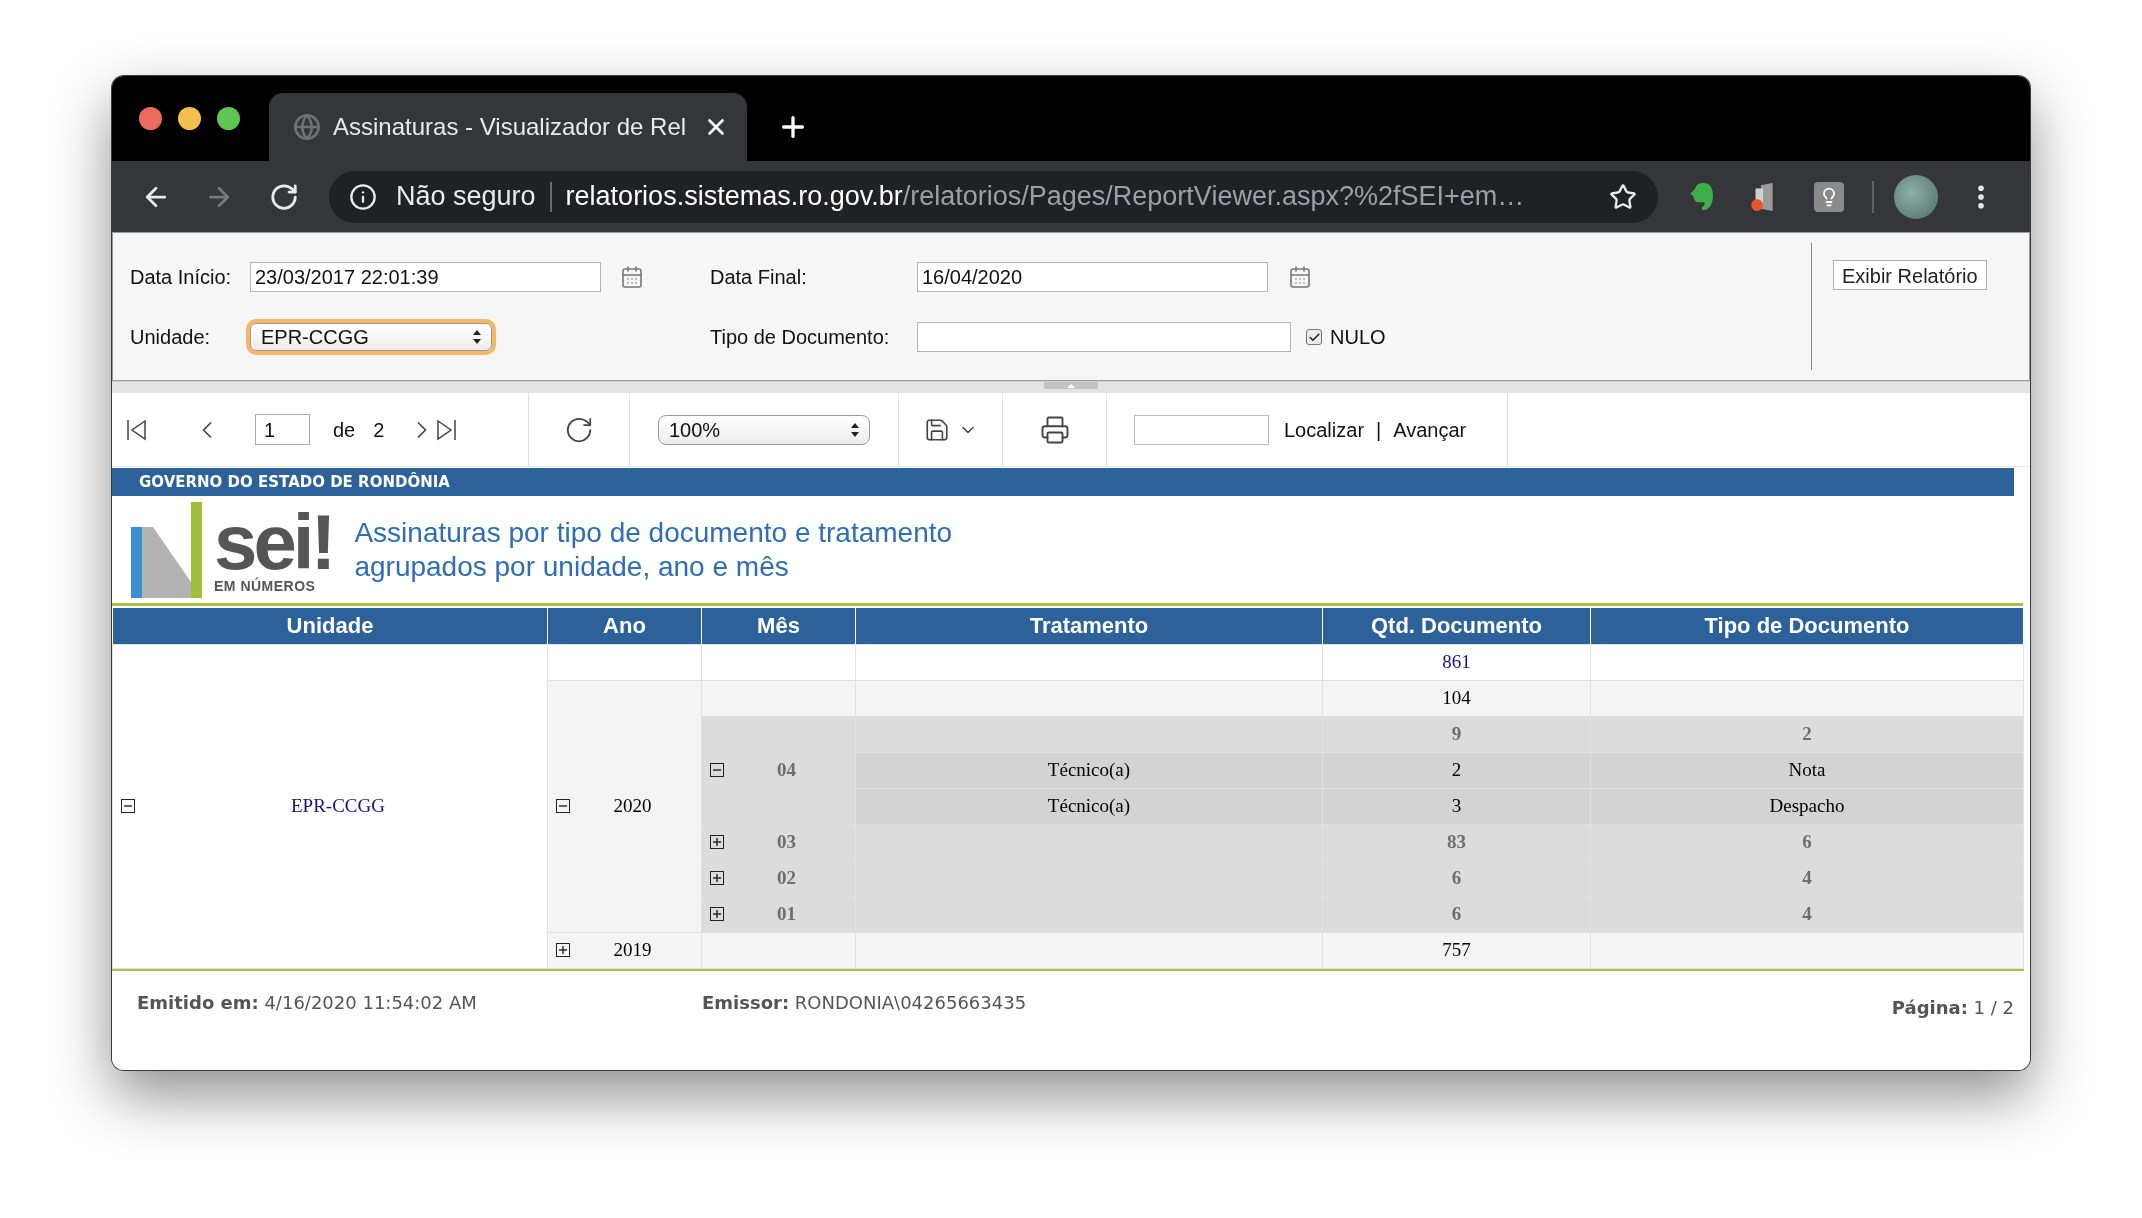 The width and height of the screenshot is (2142, 1218). I want to click on avatar, so click(1916, 196).